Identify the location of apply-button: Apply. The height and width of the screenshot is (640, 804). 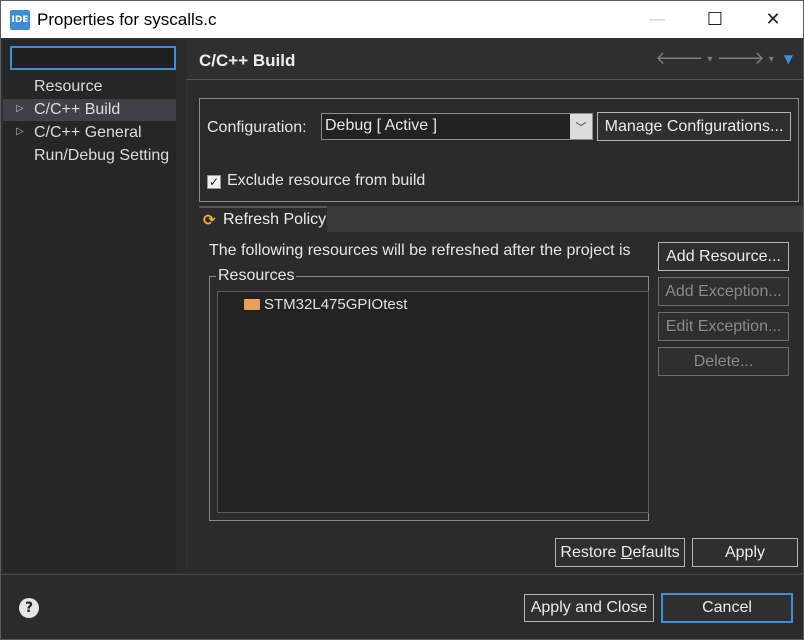
(745, 552).